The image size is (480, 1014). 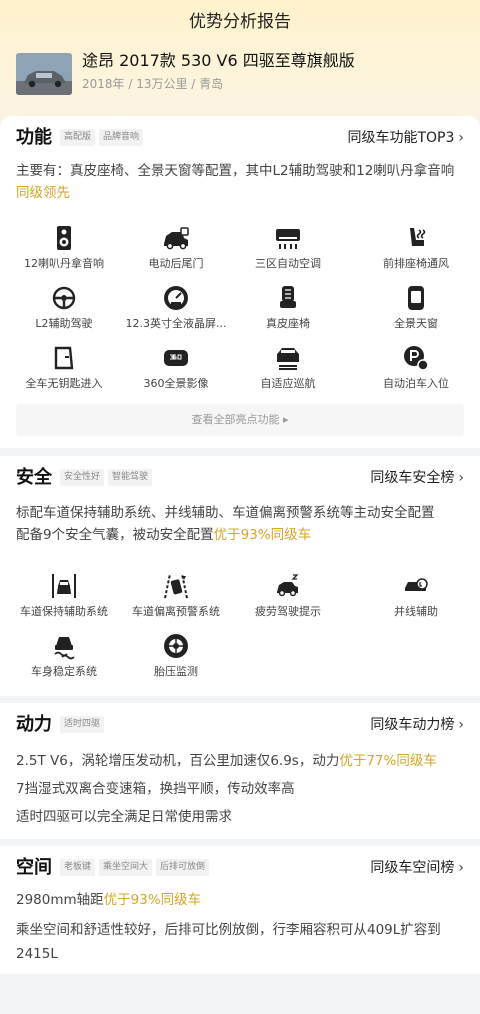 I want to click on feature-label: 自适应巡航, so click(x=288, y=383).